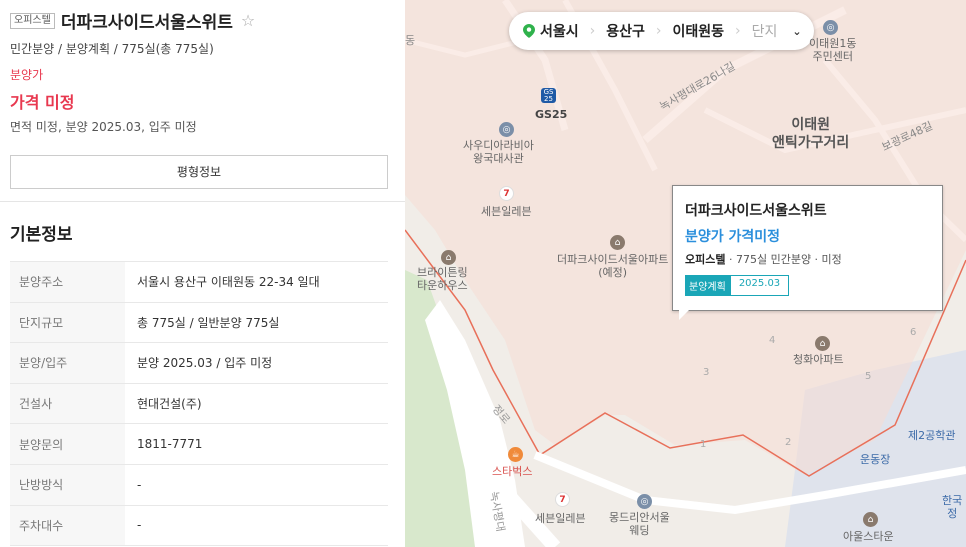  What do you see at coordinates (529, 31) in the screenshot?
I see `location-pin-icon` at bounding box center [529, 31].